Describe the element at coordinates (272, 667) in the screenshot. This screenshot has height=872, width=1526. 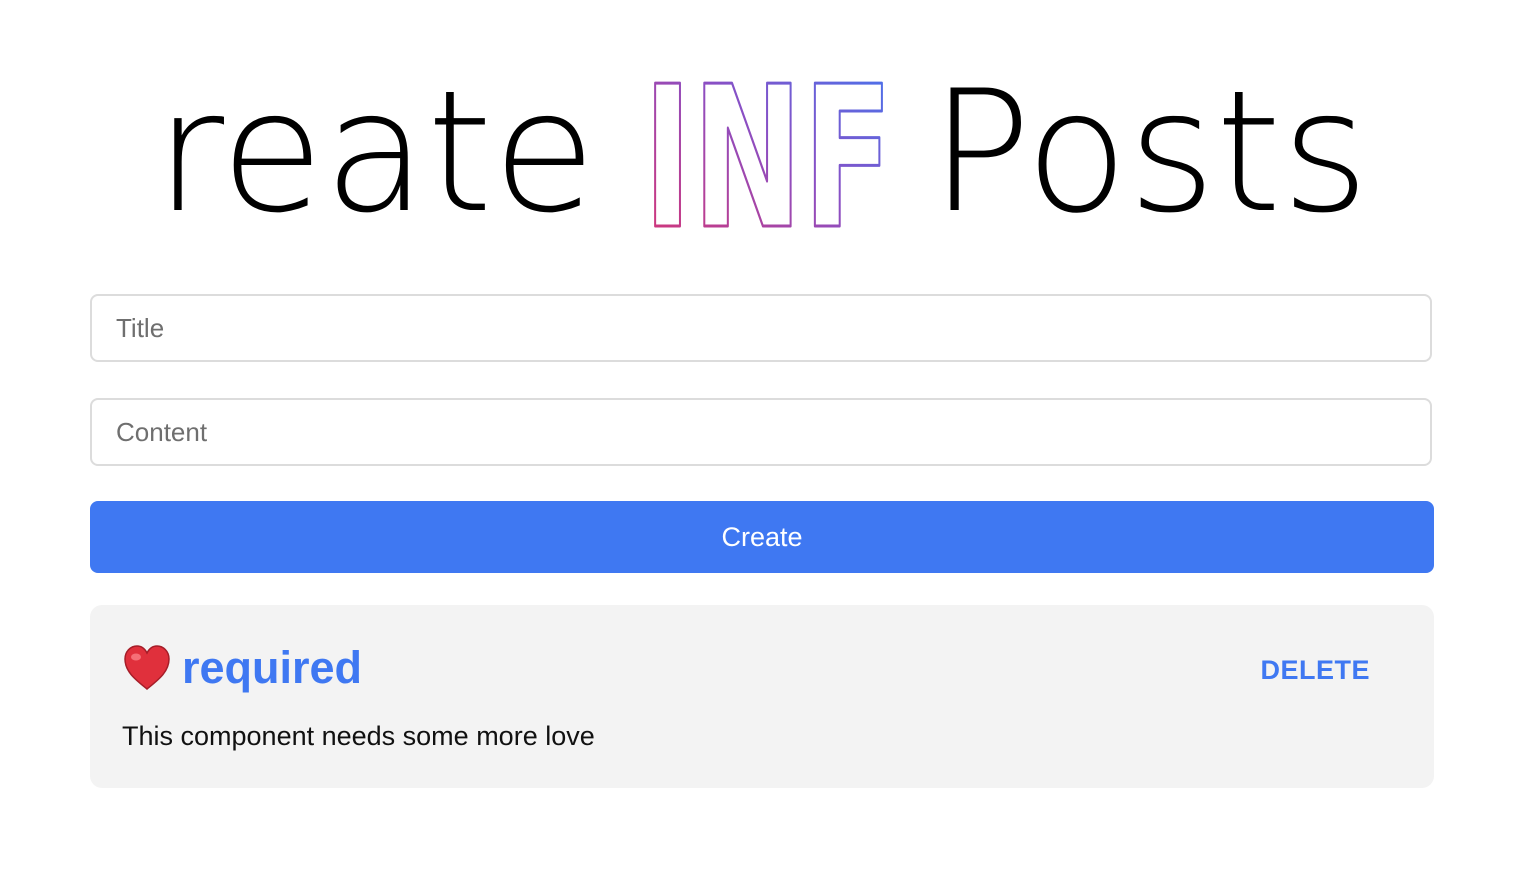
I see `post-title: required` at that location.